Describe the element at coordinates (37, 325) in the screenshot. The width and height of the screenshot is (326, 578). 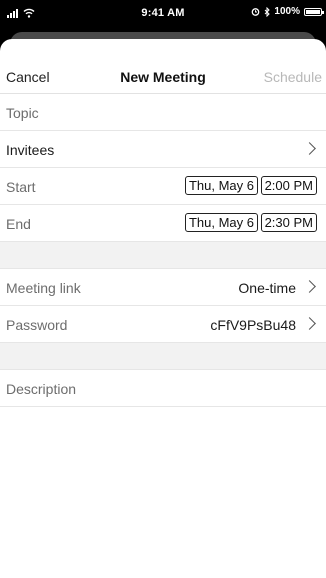
I see `password-label: Password` at that location.